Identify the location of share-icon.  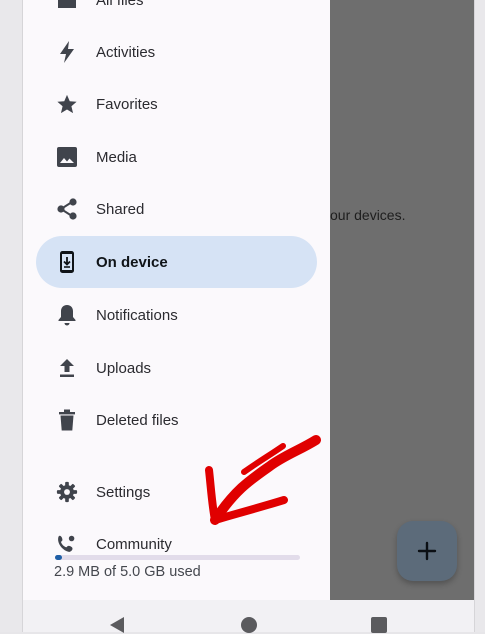
(67, 209).